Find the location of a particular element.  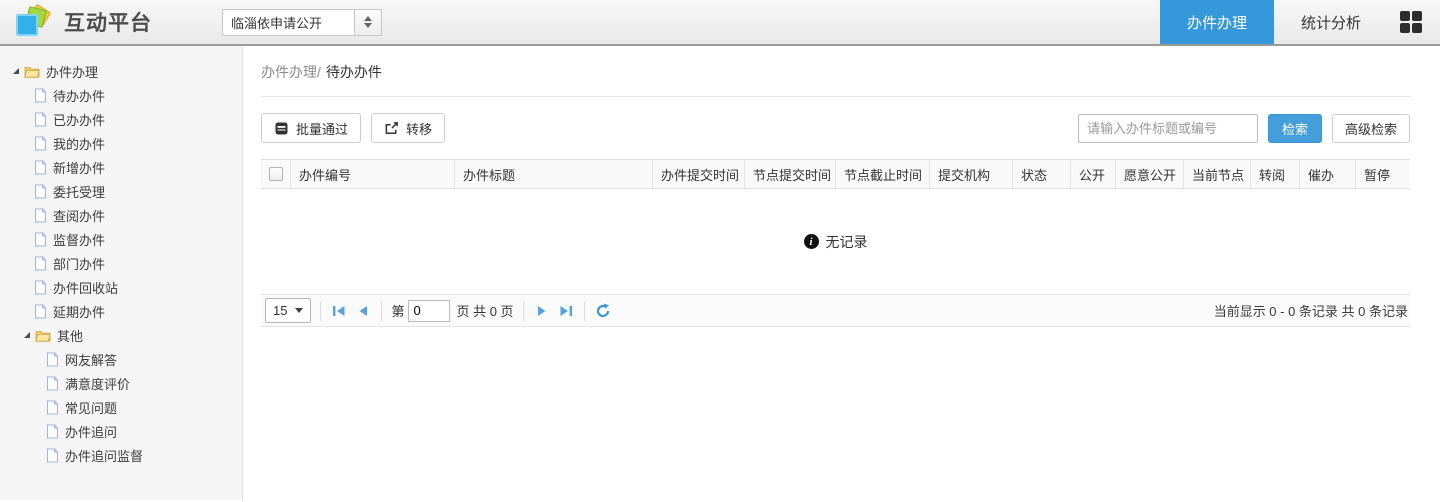

sidebar-item-label: 监督办件 is located at coordinates (79, 240).